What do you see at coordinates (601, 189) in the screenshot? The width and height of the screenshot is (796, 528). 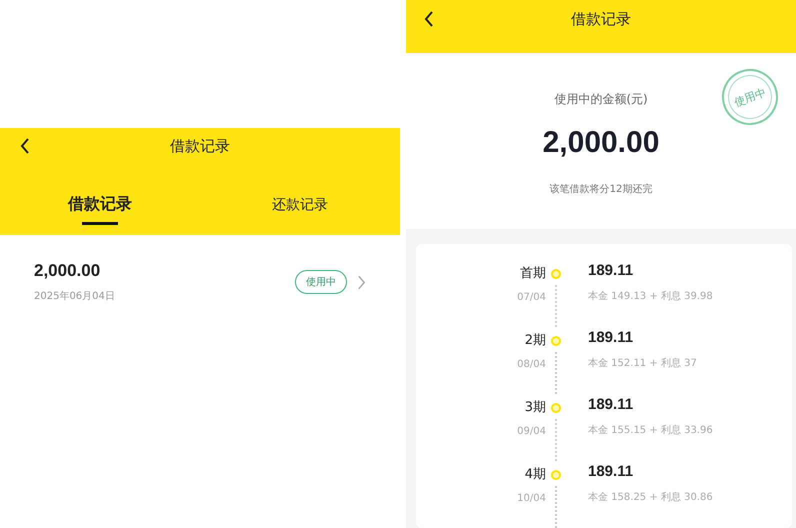 I see `installment-note: 该笔借款将分12期还完` at bounding box center [601, 189].